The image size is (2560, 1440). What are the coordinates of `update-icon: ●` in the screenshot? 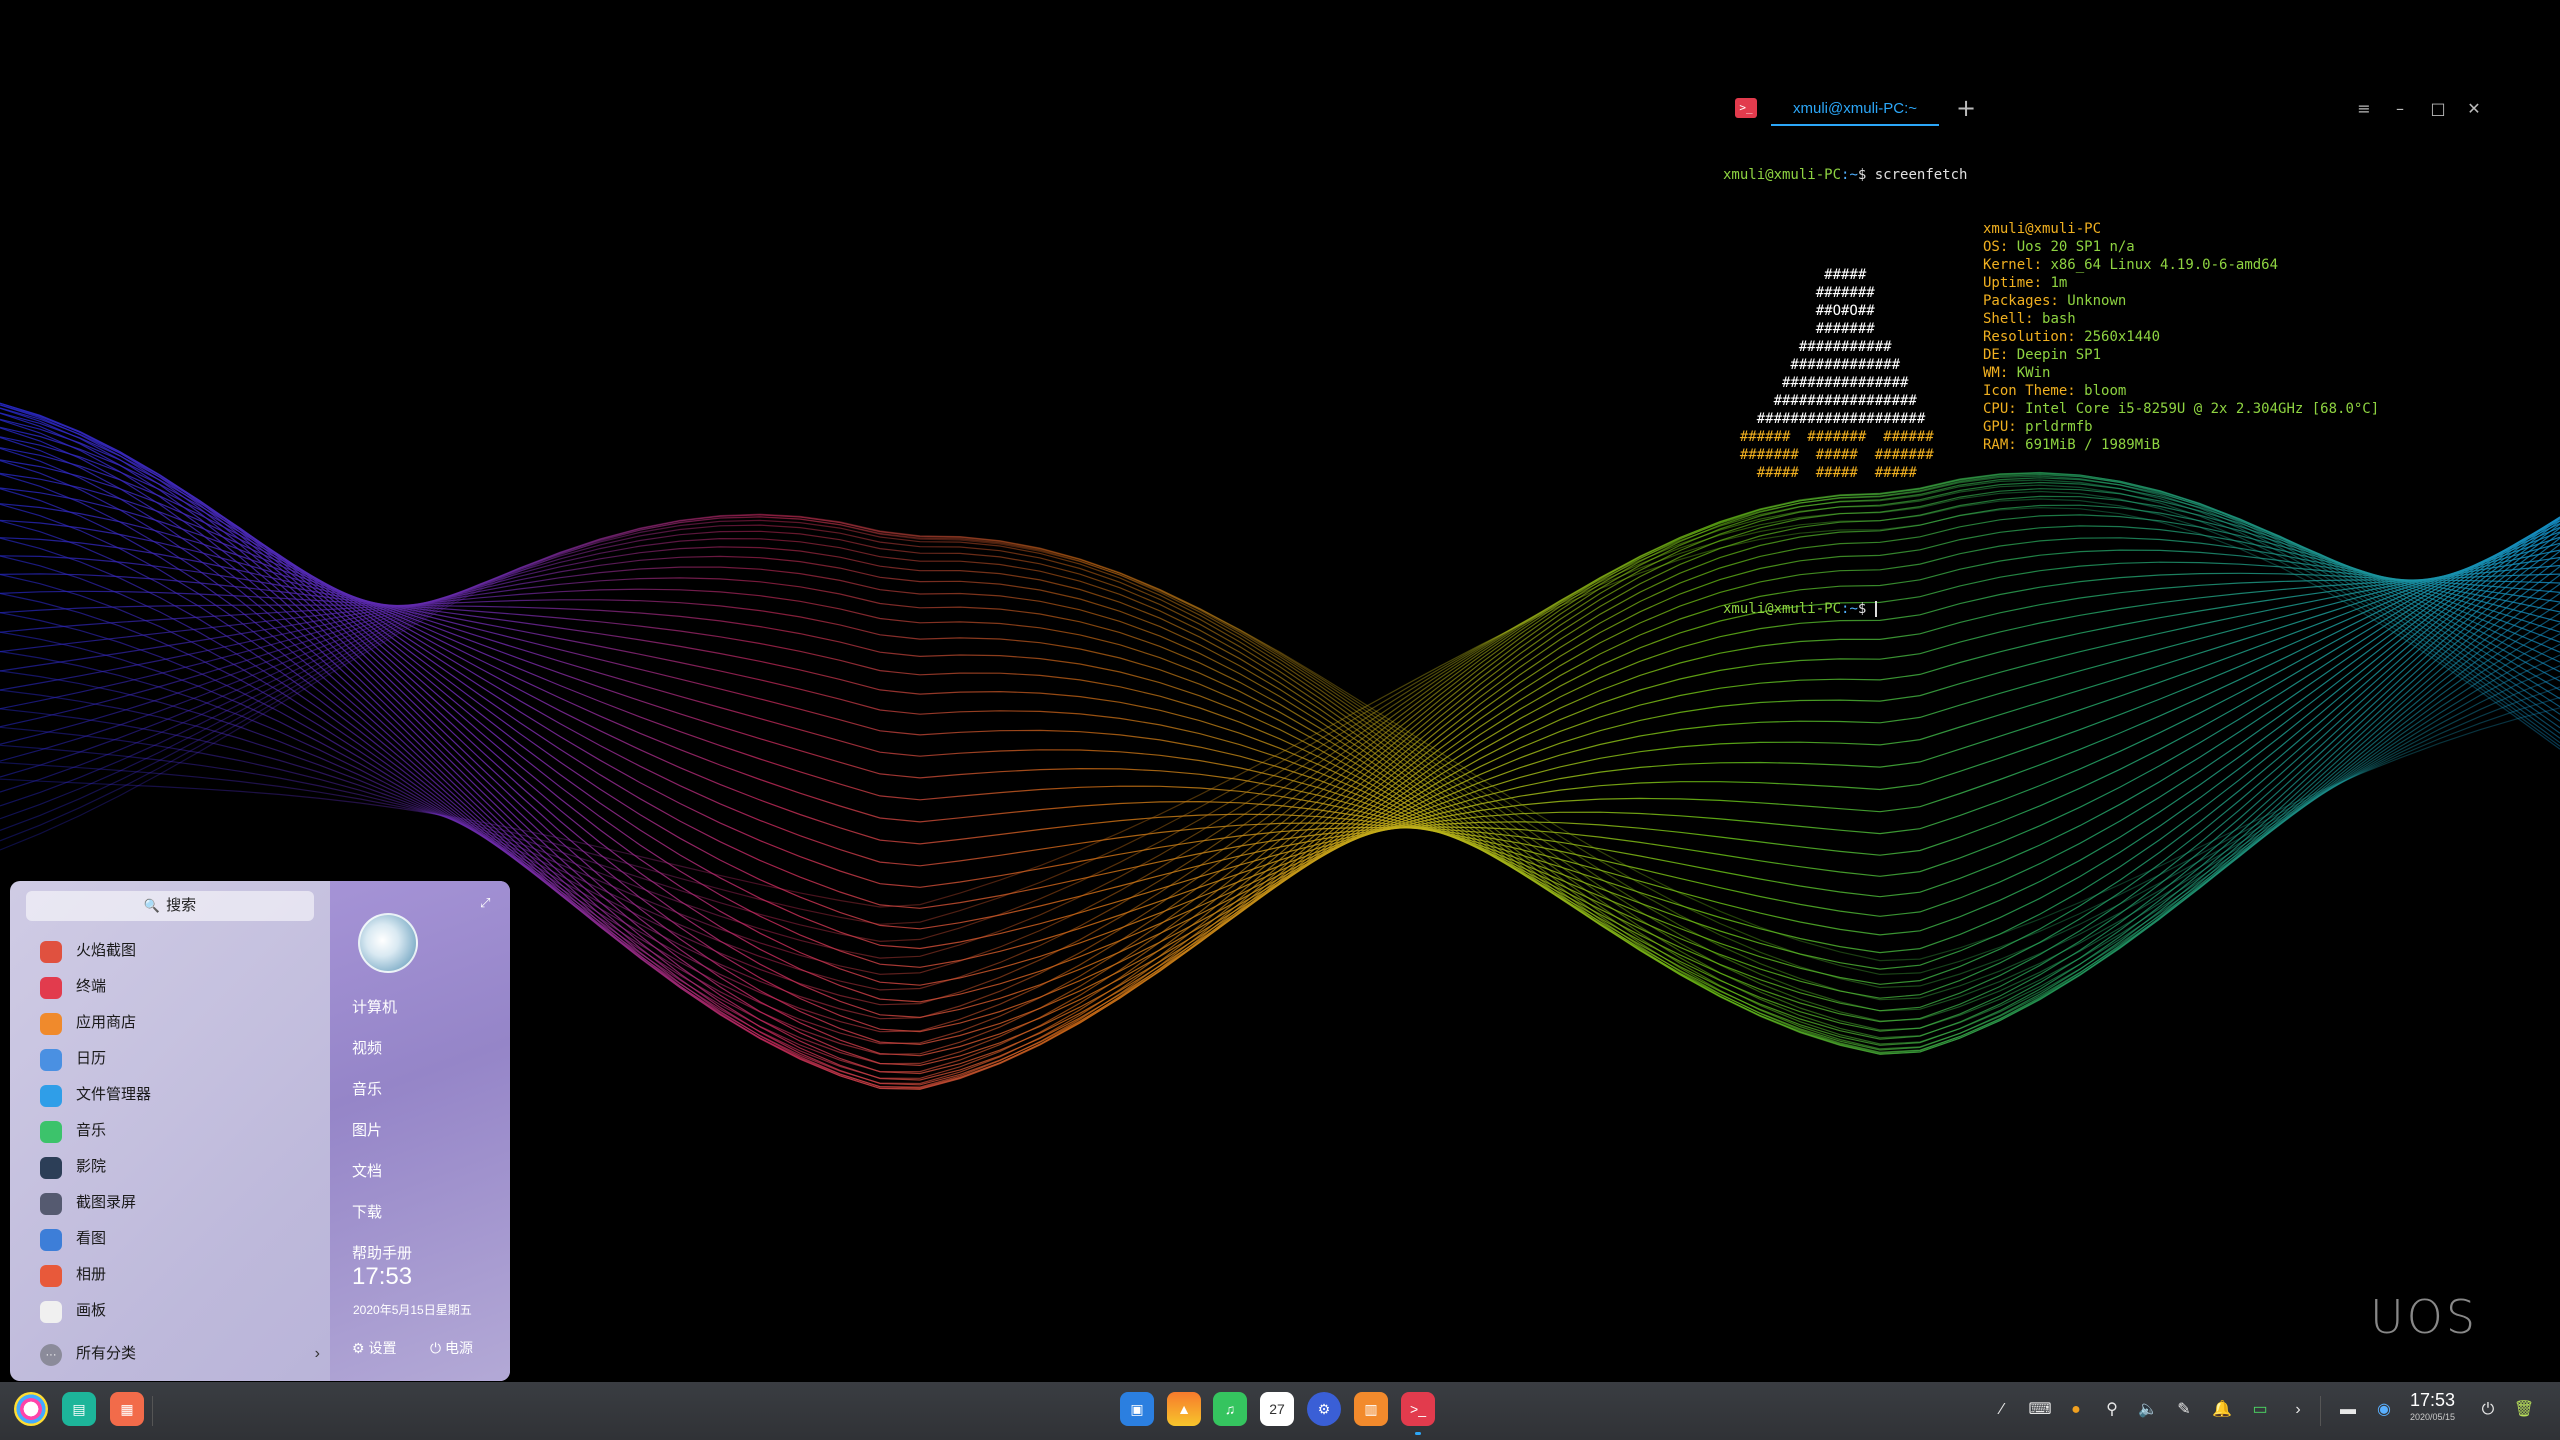 It's located at (2076, 1410).